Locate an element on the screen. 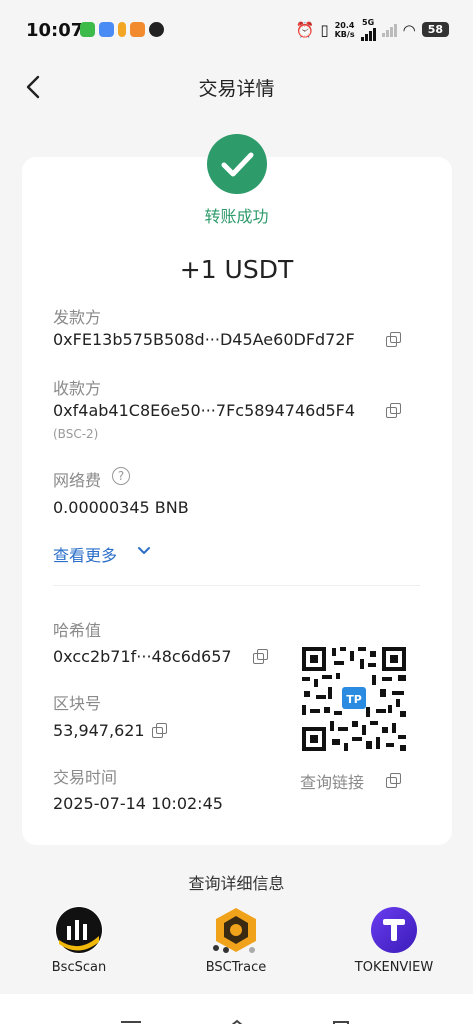  home-icon is located at coordinates (237, 1018).